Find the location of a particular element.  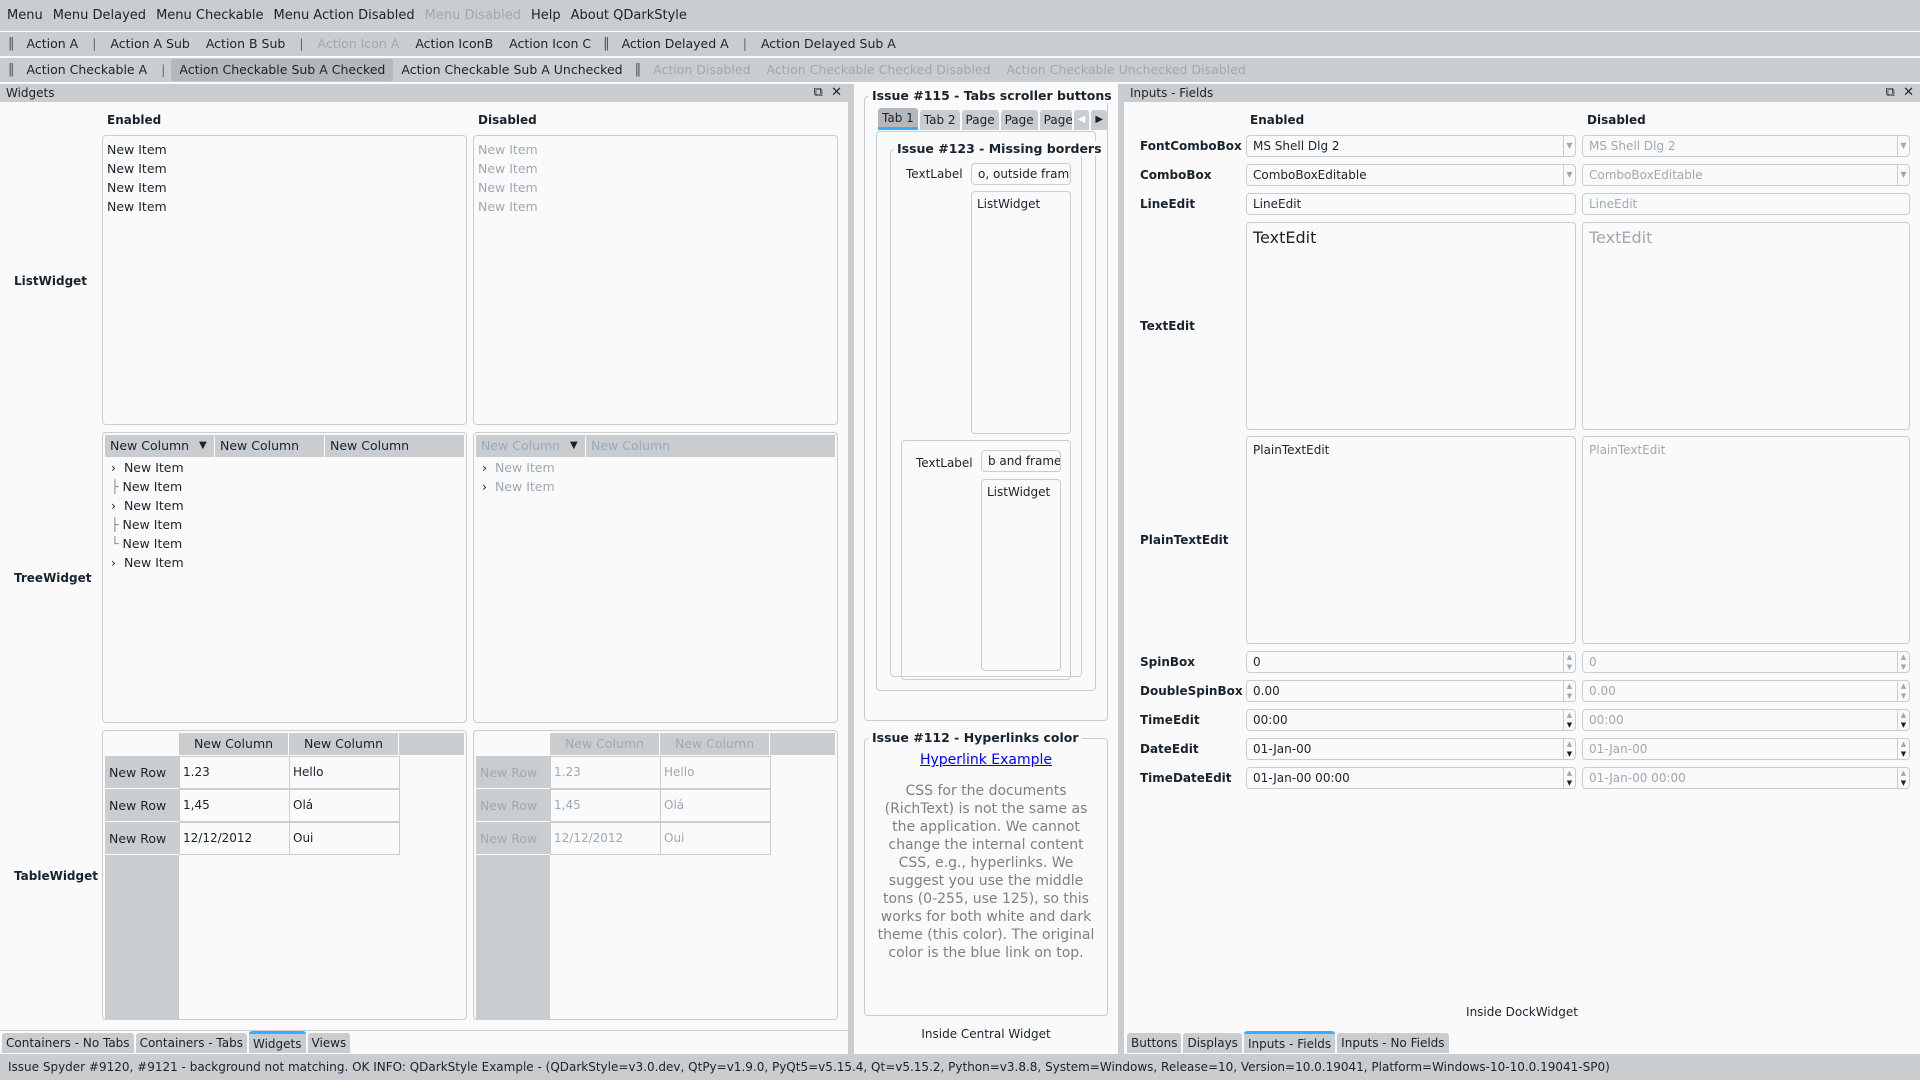

time-edit: 00:00 ▲ ▼ is located at coordinates (1411, 720).